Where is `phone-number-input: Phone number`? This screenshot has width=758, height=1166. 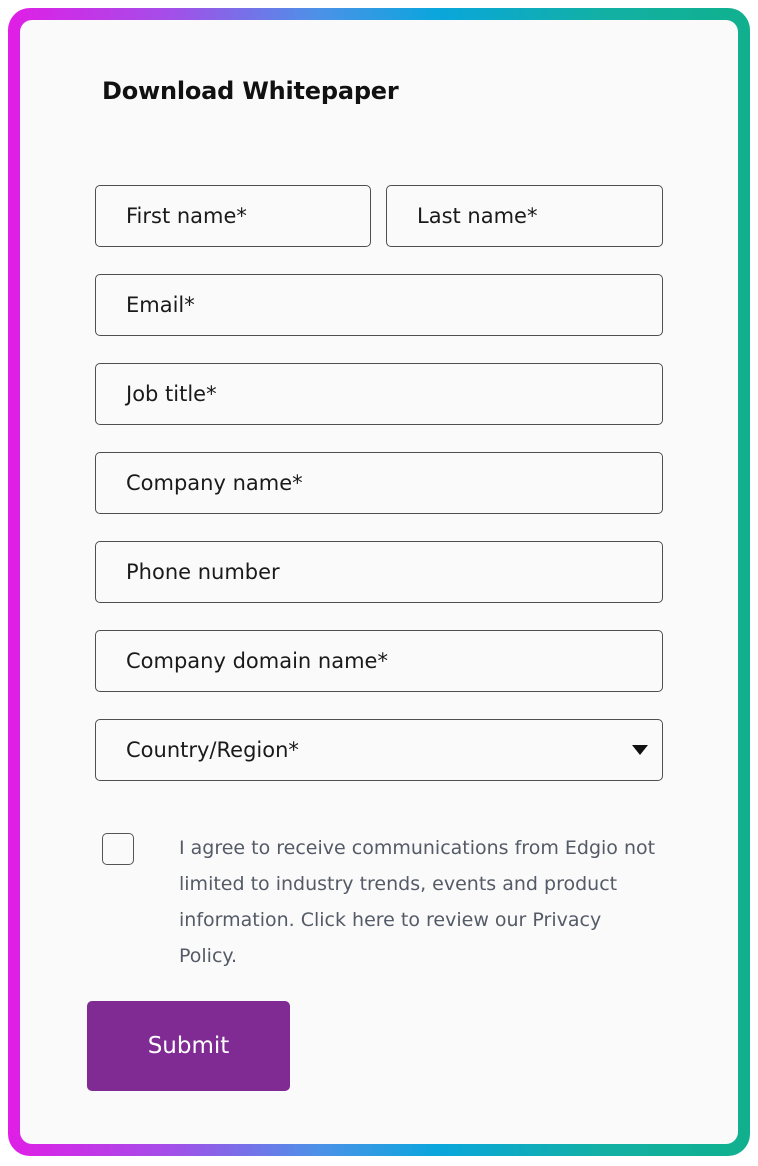 phone-number-input: Phone number is located at coordinates (379, 572).